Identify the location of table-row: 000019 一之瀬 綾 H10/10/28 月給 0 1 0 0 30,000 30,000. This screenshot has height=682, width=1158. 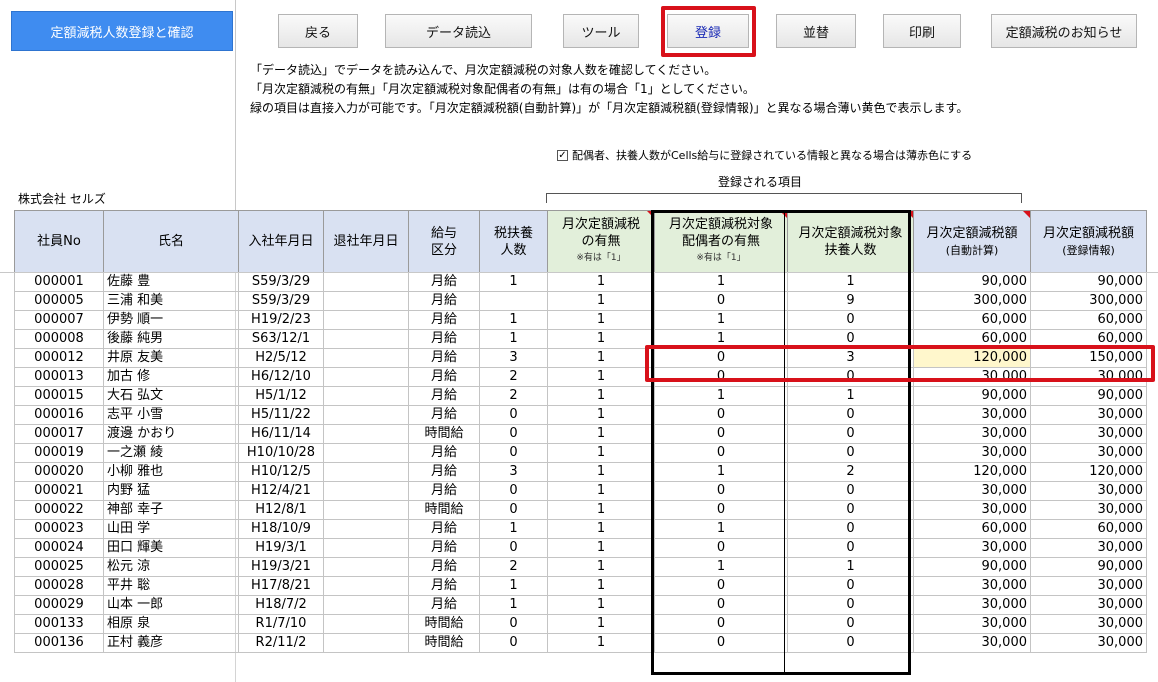
(580, 453).